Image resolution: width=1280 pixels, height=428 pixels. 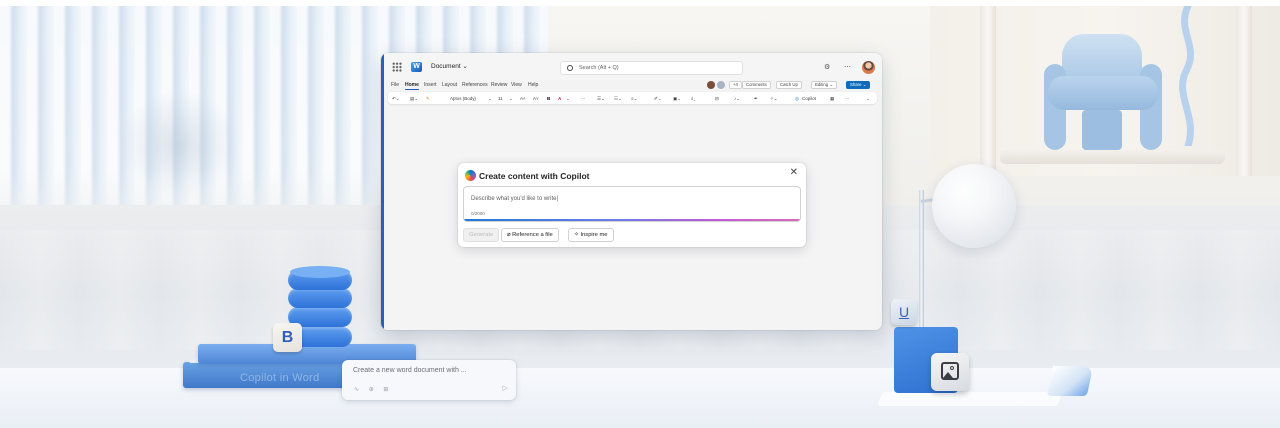 What do you see at coordinates (599, 68) in the screenshot?
I see `search-placeholder: Search (Alt + Q)` at bounding box center [599, 68].